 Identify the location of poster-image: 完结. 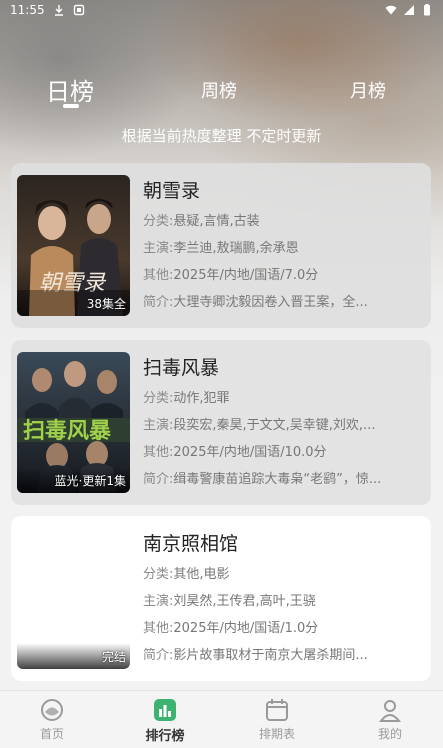
(73, 598).